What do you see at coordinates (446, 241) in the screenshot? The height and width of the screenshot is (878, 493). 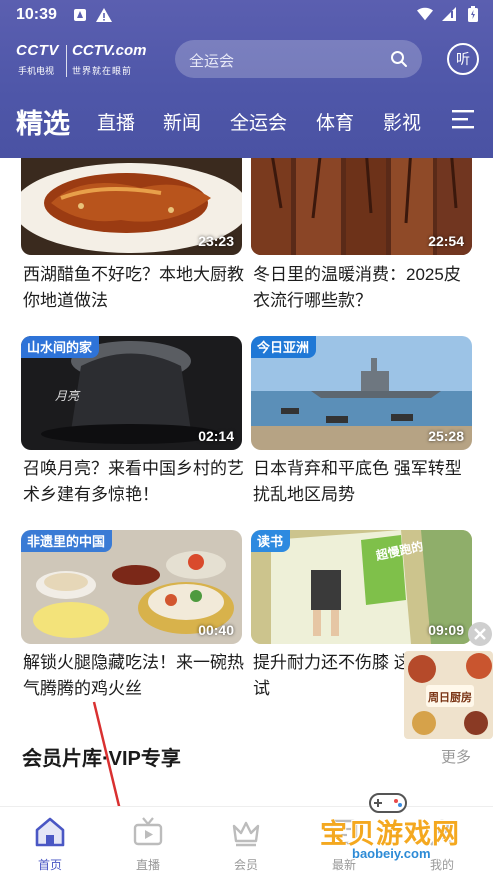 I see `video-duration: 22:54` at bounding box center [446, 241].